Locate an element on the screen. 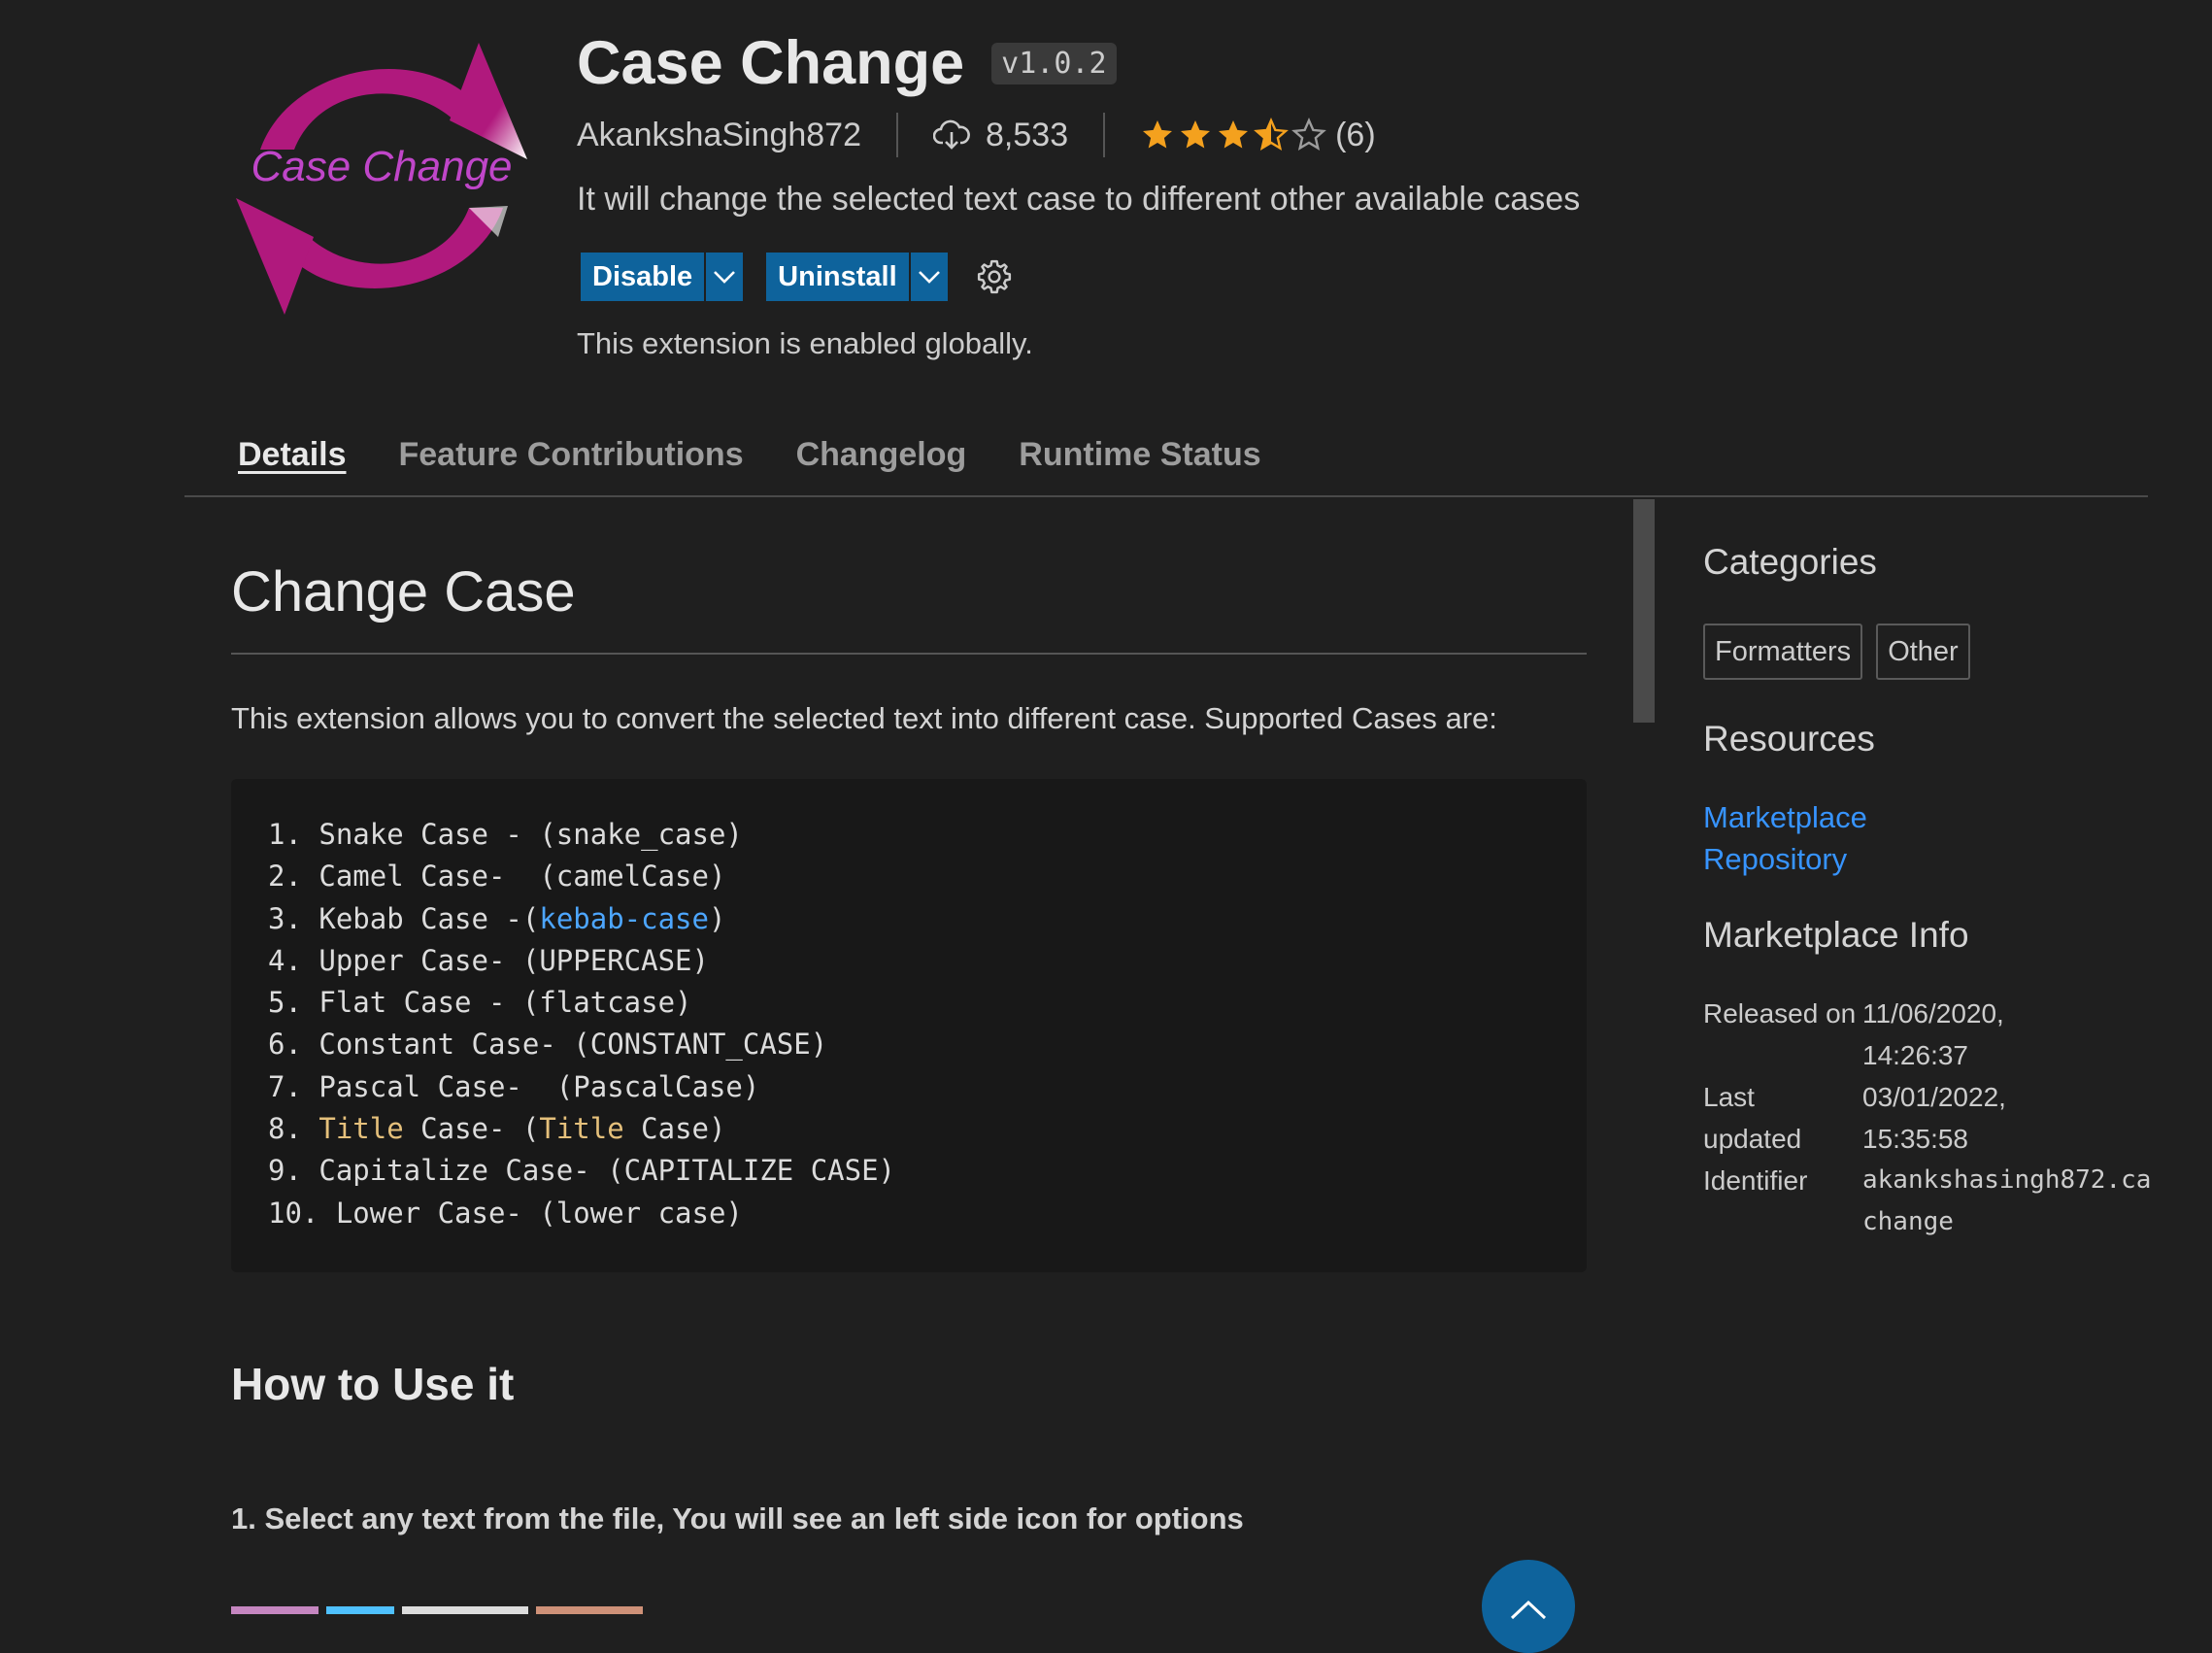  code-line: 10. Lower Case- (lower case) is located at coordinates (505, 1213).